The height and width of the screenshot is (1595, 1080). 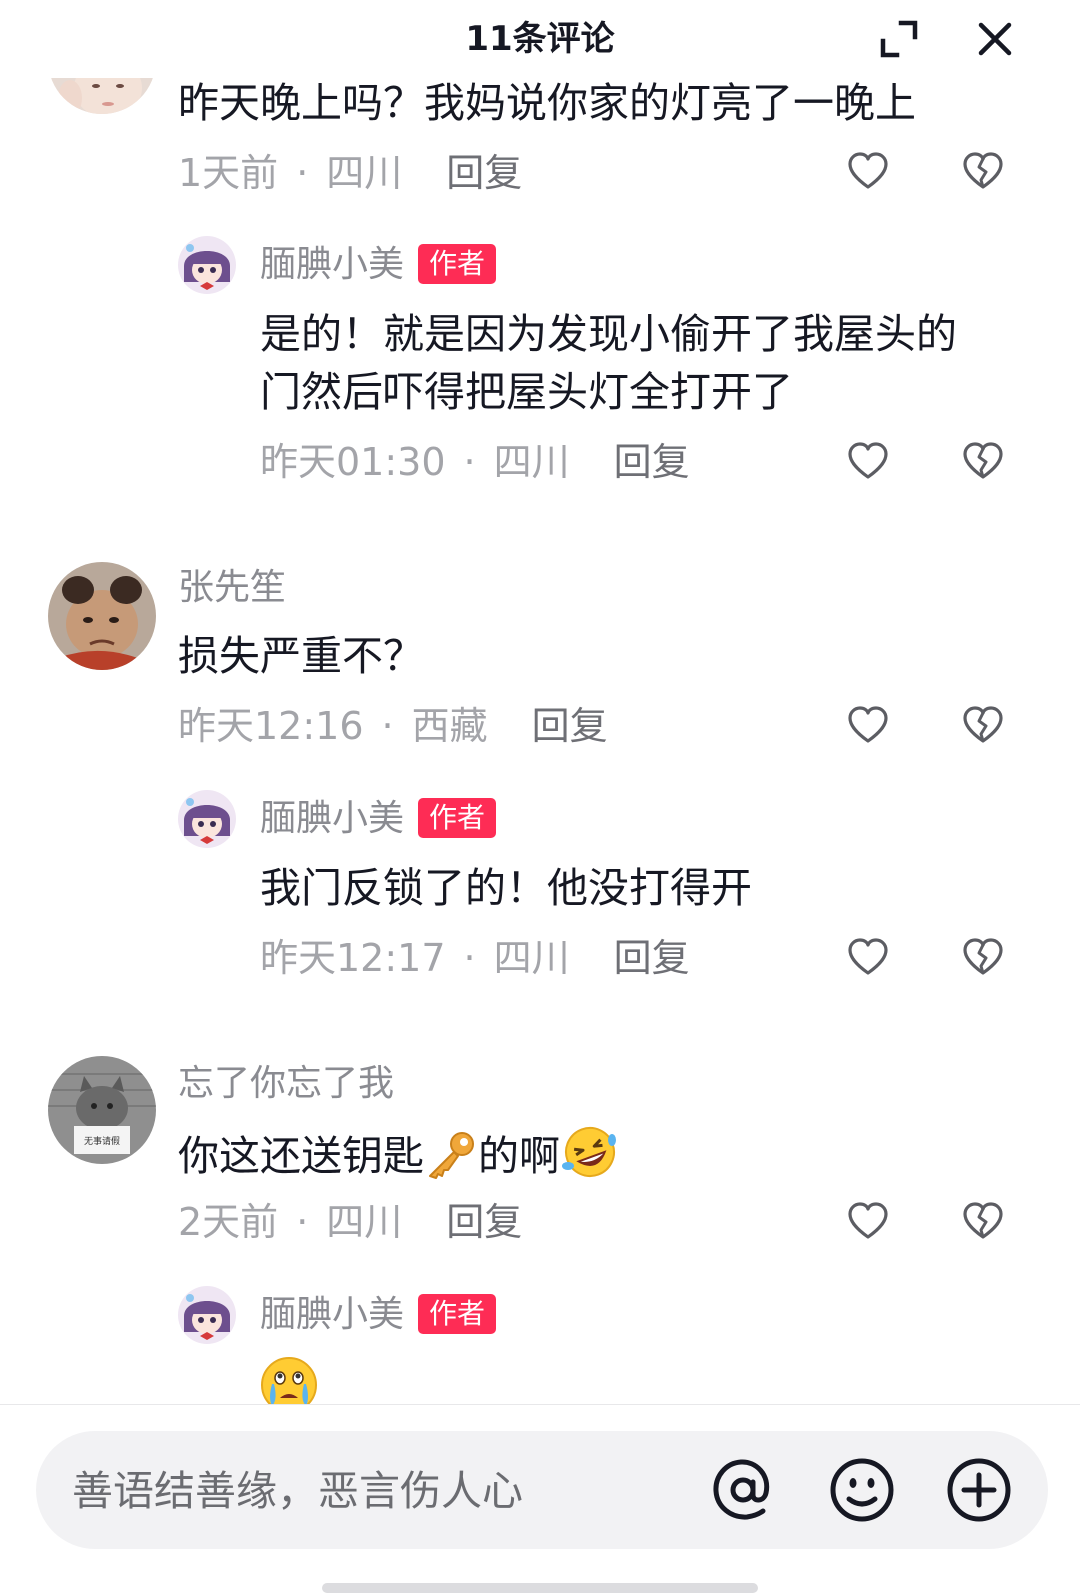 I want to click on reply-username: 腼腆小美 作者, so click(x=378, y=1315).